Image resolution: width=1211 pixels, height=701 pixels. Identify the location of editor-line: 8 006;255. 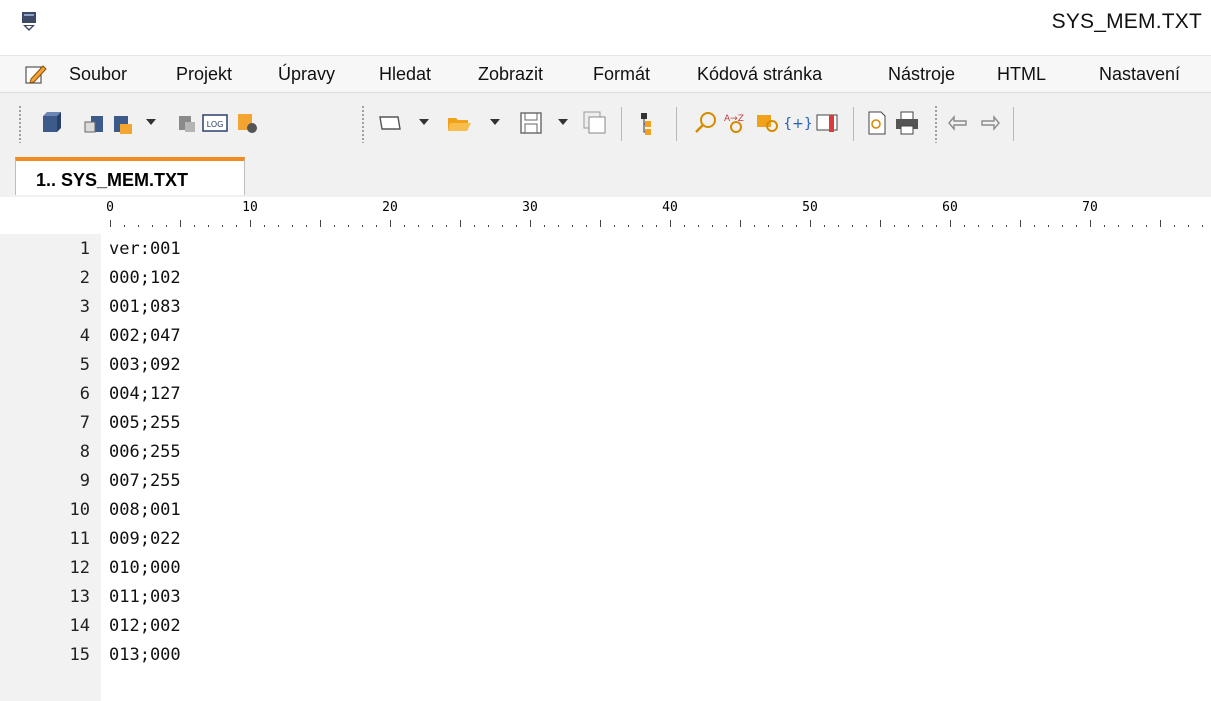
(605, 451).